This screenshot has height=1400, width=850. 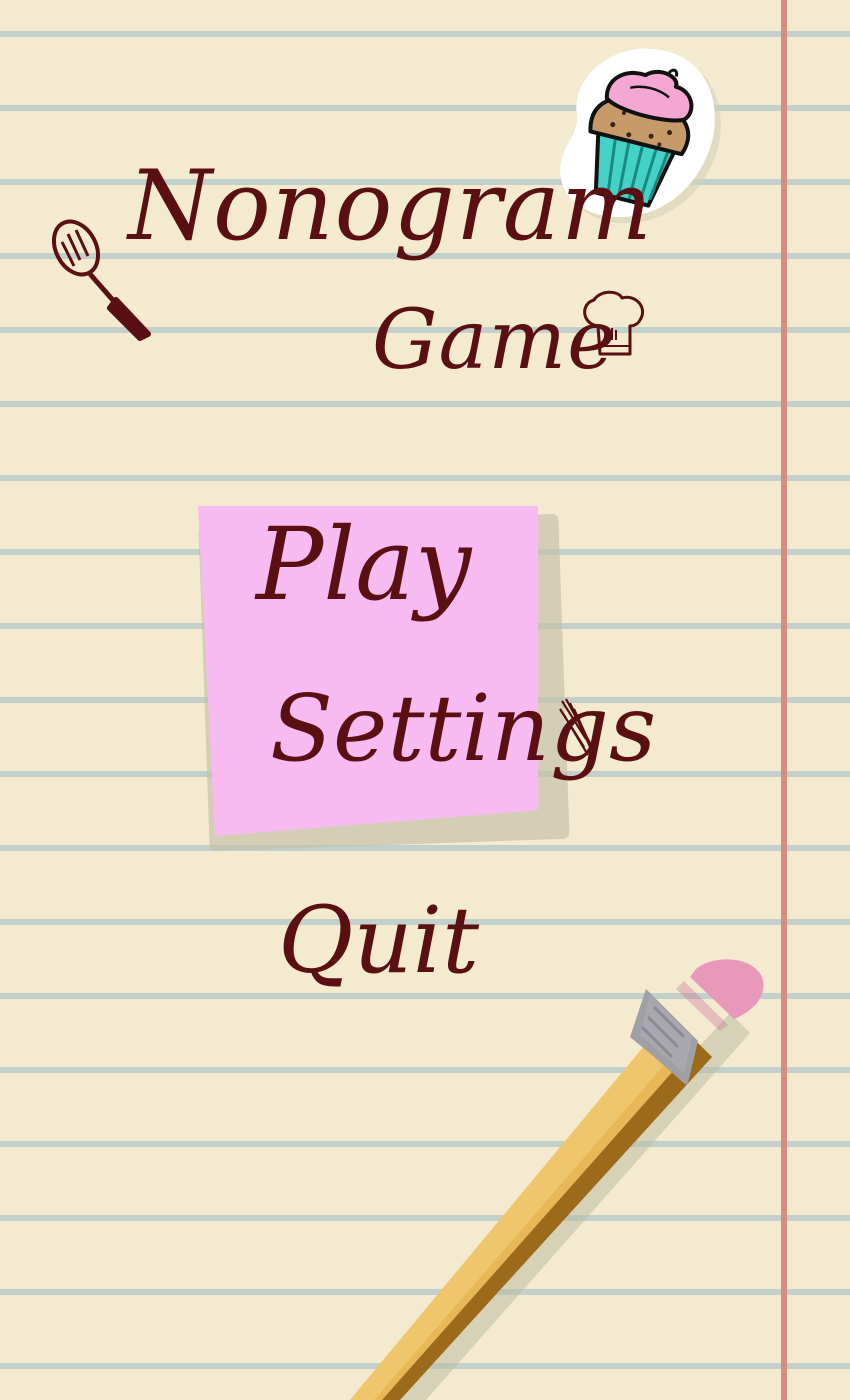 I want to click on margin-line, so click(x=784, y=700).